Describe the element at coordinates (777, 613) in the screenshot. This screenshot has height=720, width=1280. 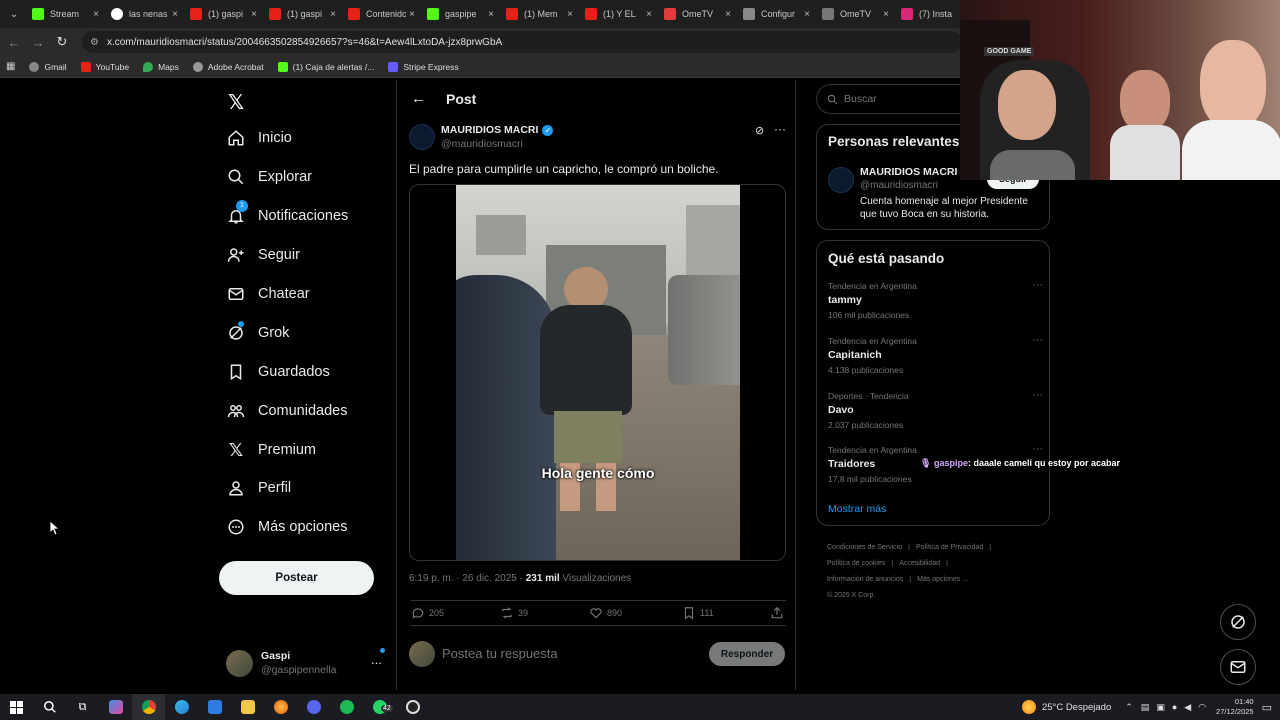
I see `share-button` at that location.